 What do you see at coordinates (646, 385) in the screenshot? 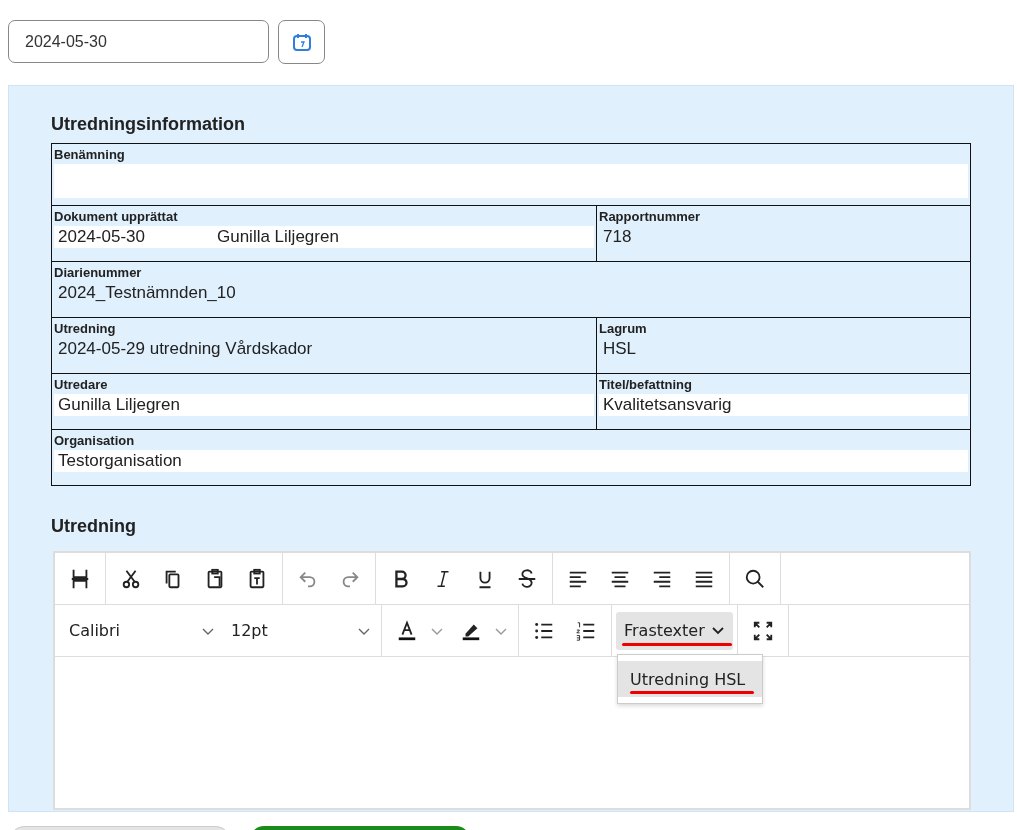
I see `field-label: Titel/befattning` at bounding box center [646, 385].